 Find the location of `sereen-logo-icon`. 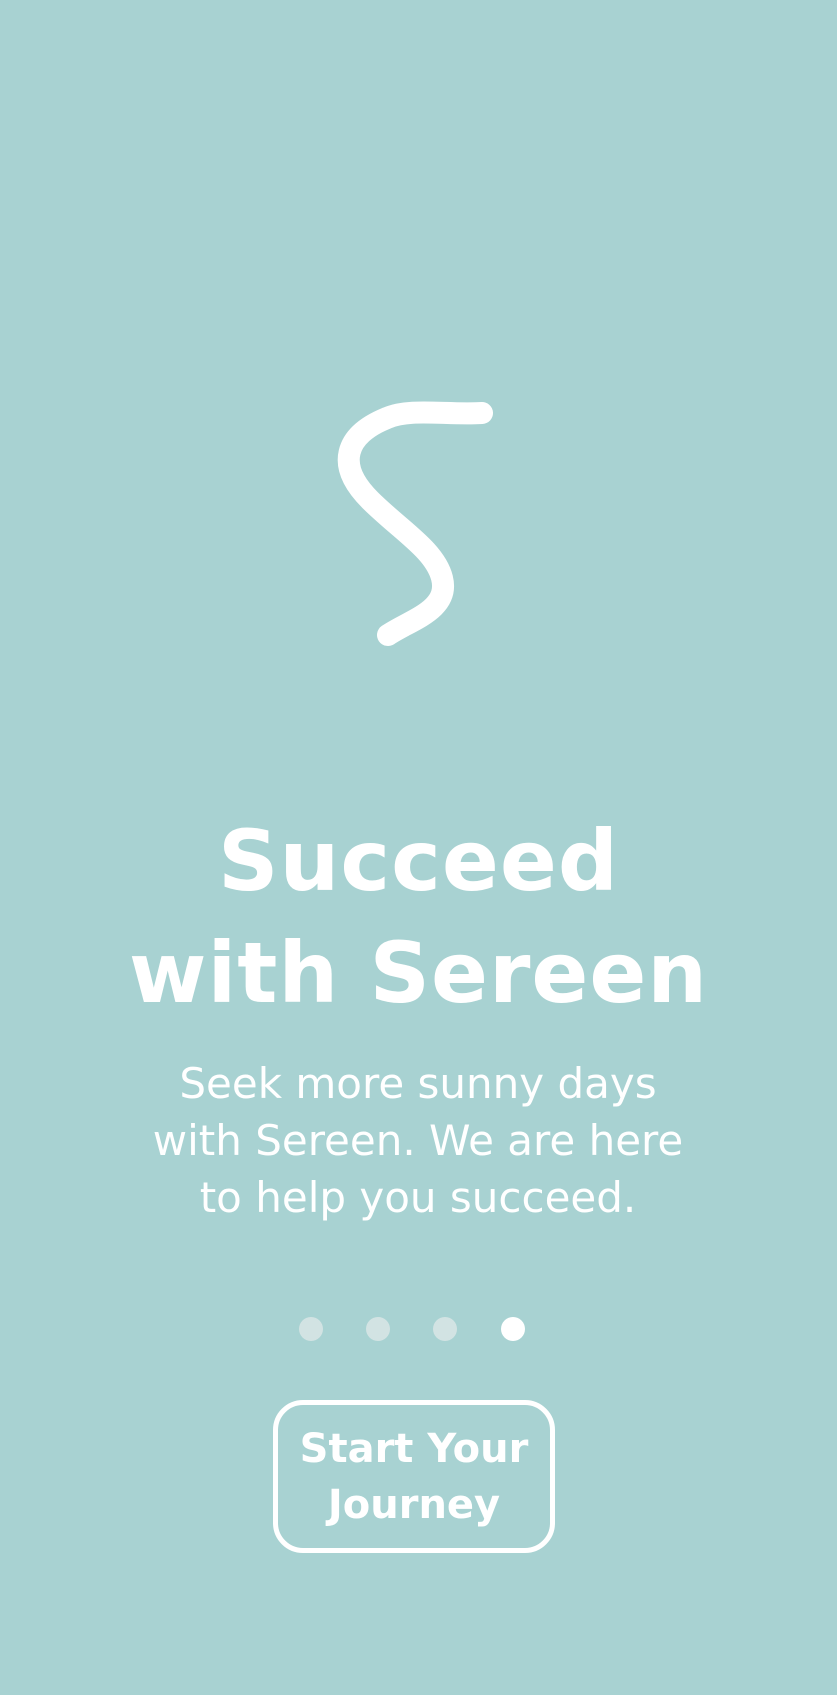

sereen-logo-icon is located at coordinates (415, 523).